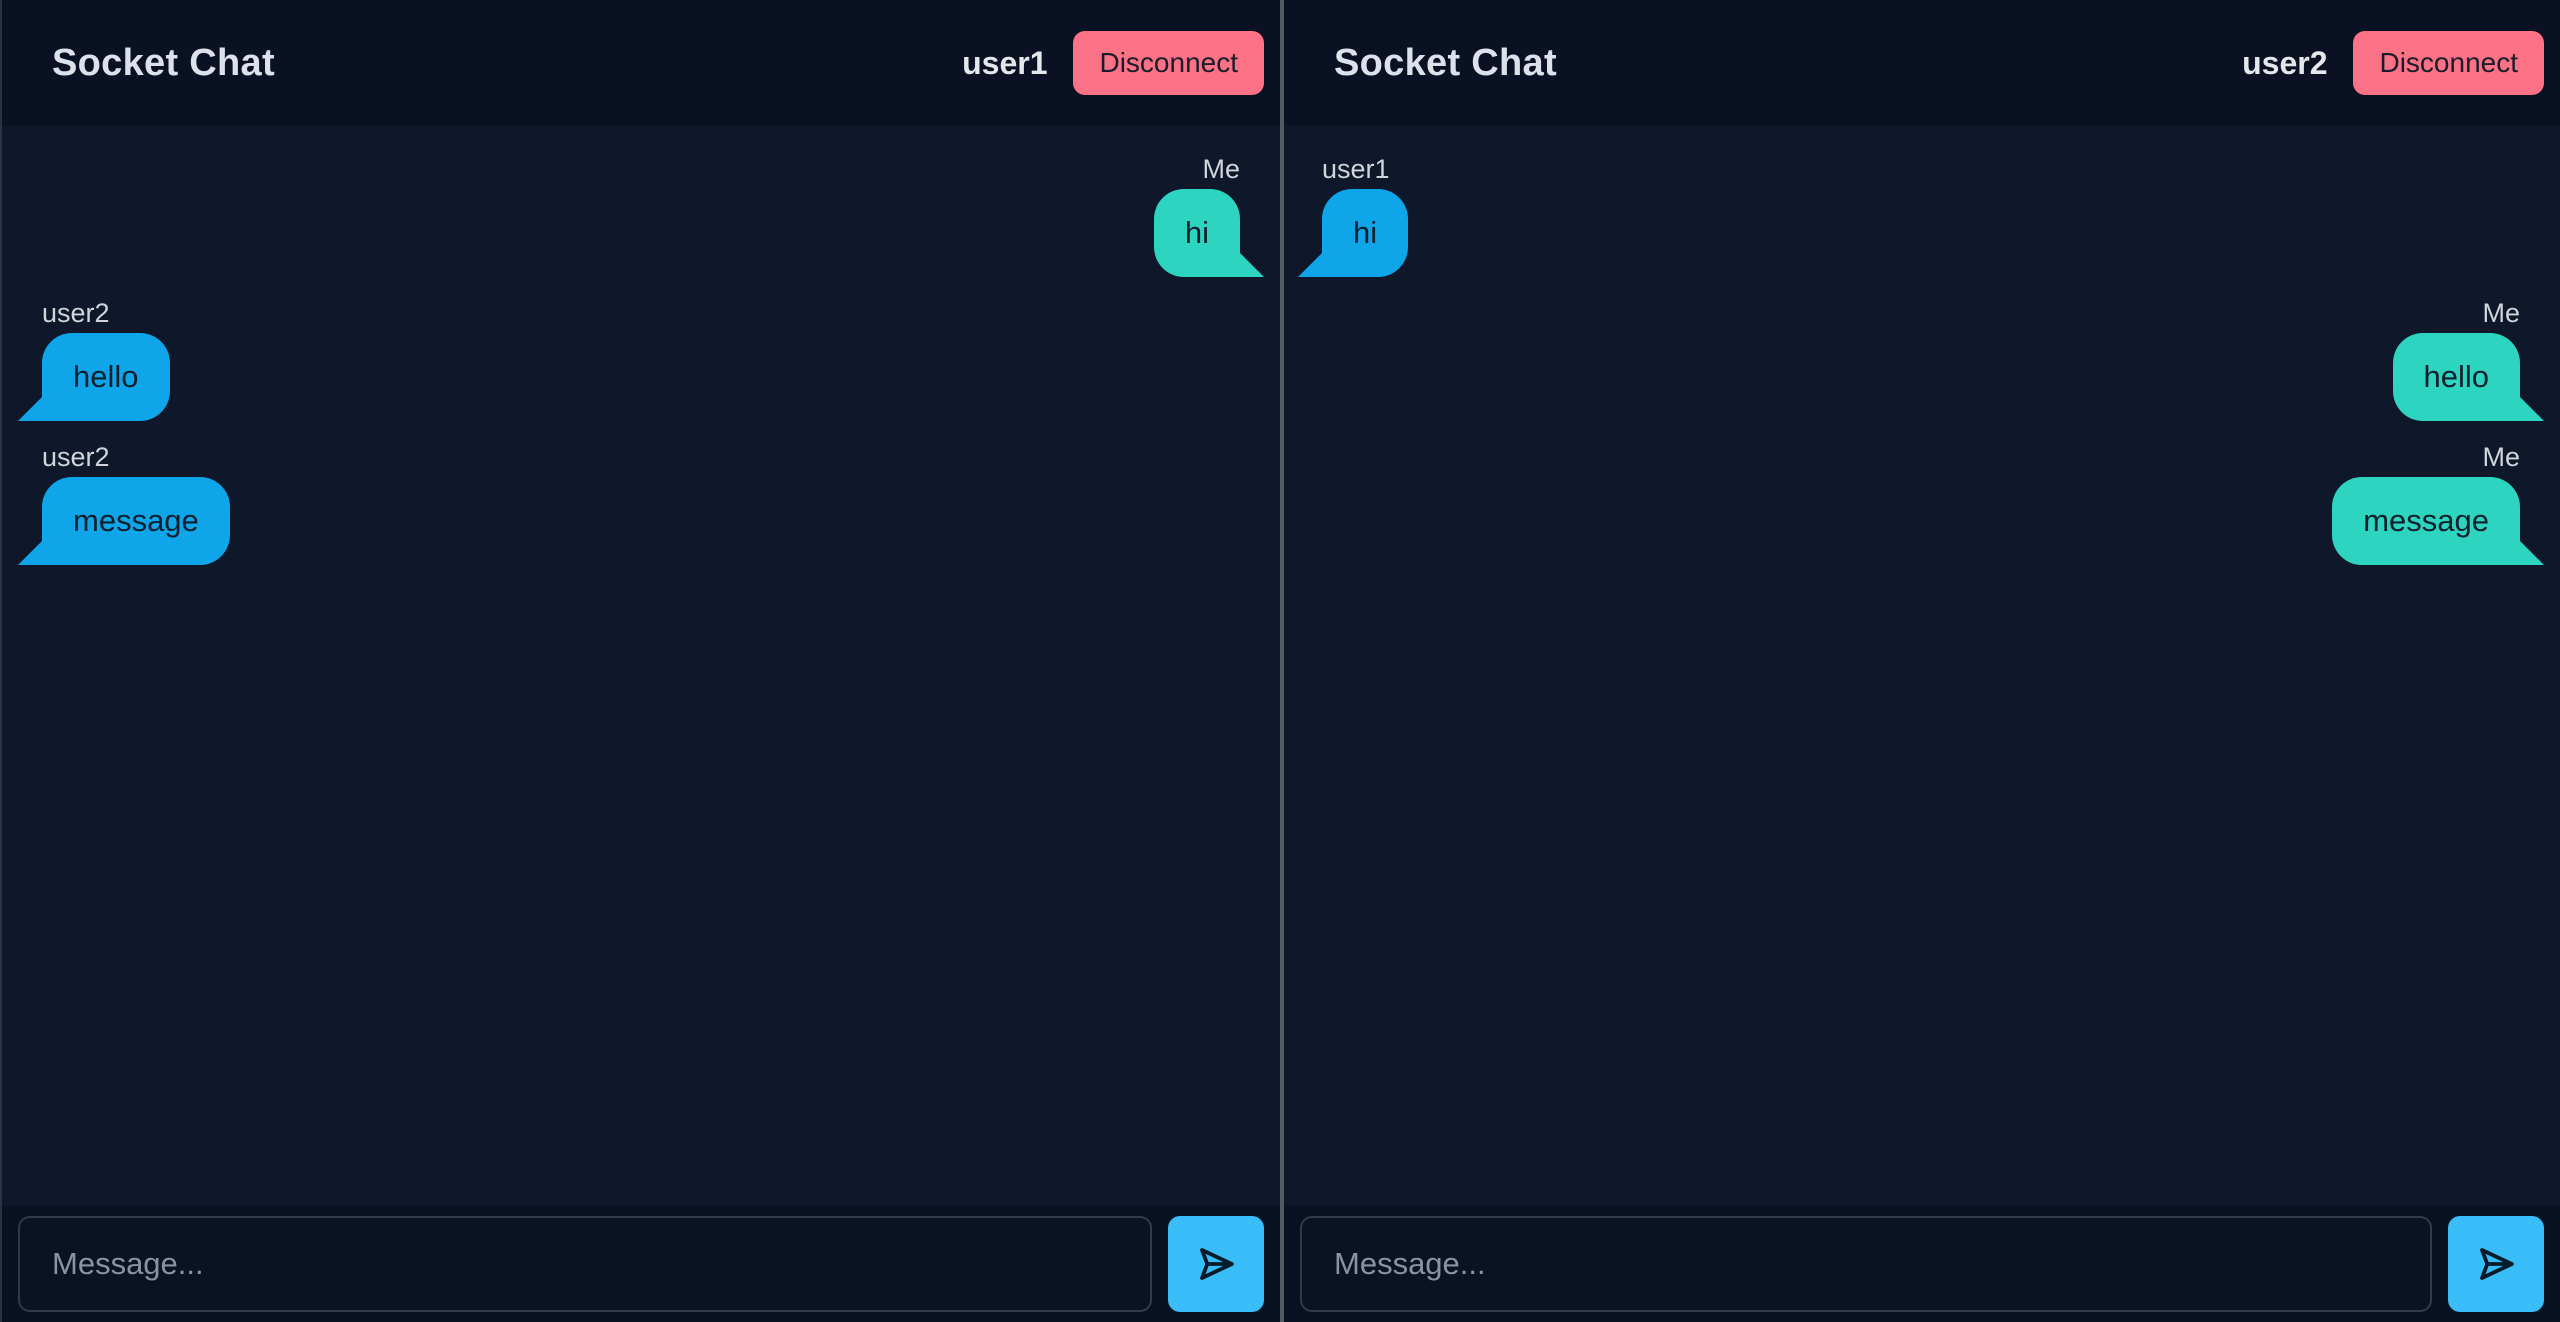 The height and width of the screenshot is (1322, 2560). I want to click on message-item: Me hello, so click(2456, 359).